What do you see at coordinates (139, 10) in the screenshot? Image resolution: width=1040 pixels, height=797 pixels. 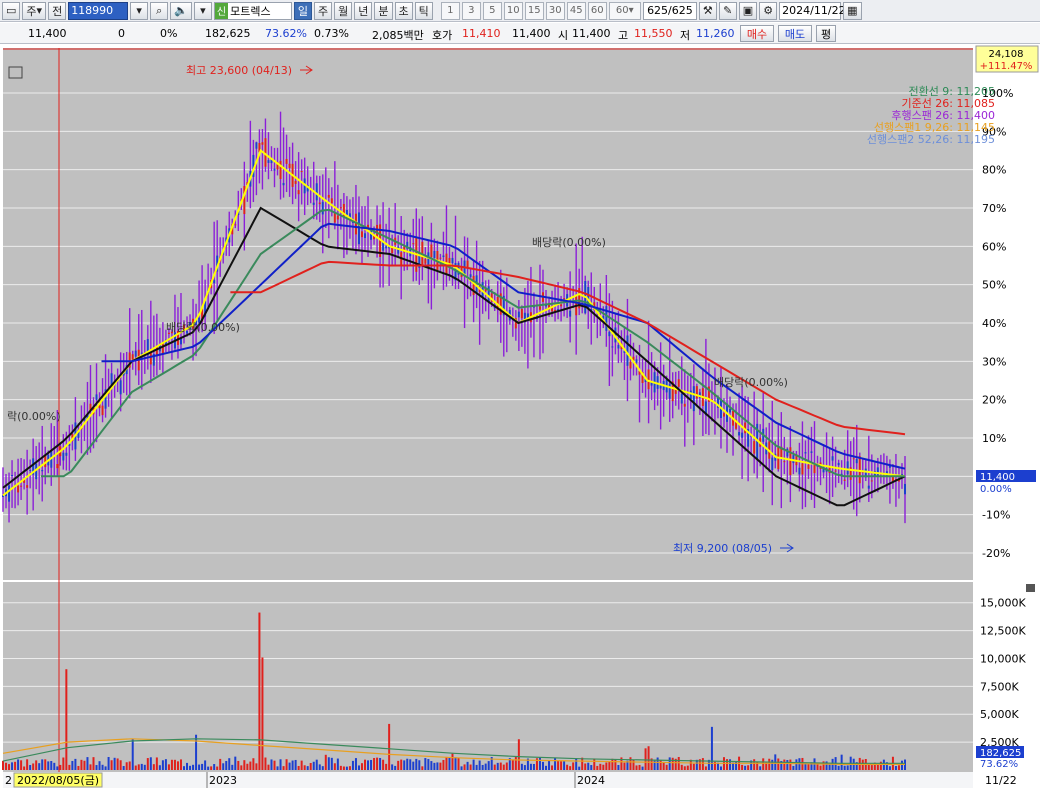 I see `code-dropdown-icon: ▾` at bounding box center [139, 10].